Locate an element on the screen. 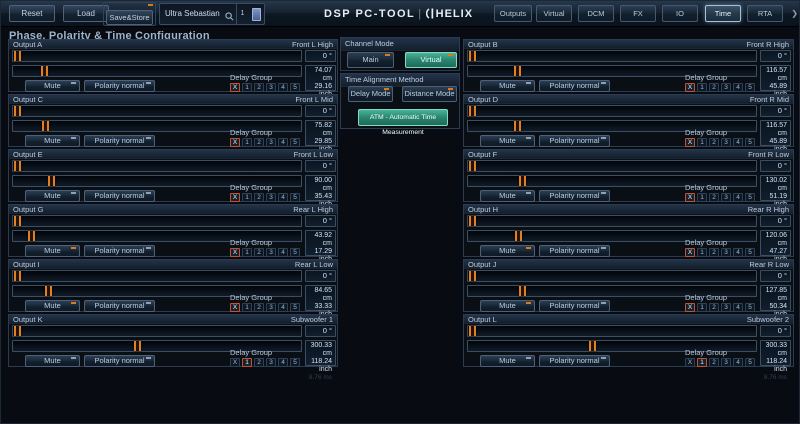  delay-cm-value: 90.00 cm is located at coordinates (319, 185).